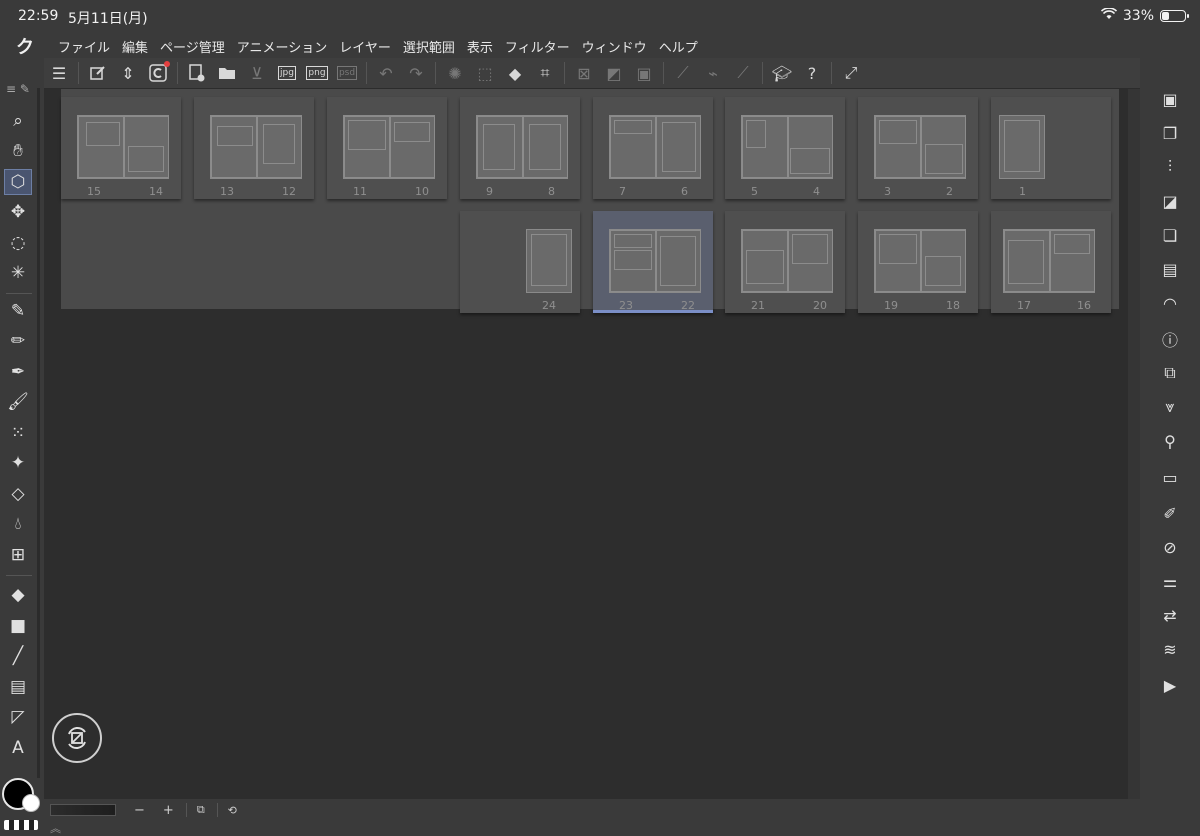  I want to click on fill-bucket-icon: ◆, so click(18, 595).